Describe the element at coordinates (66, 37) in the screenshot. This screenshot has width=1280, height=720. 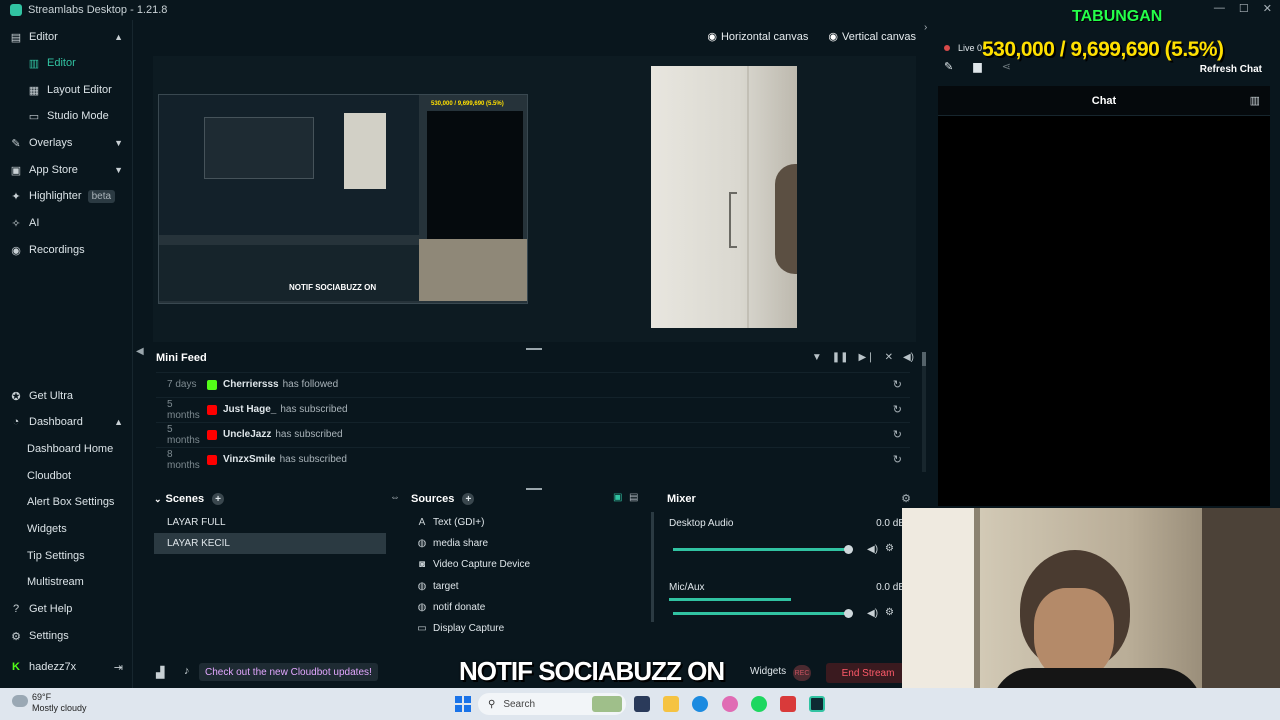
I see `sidebar-item-editor: ▤ Editor ▲` at that location.